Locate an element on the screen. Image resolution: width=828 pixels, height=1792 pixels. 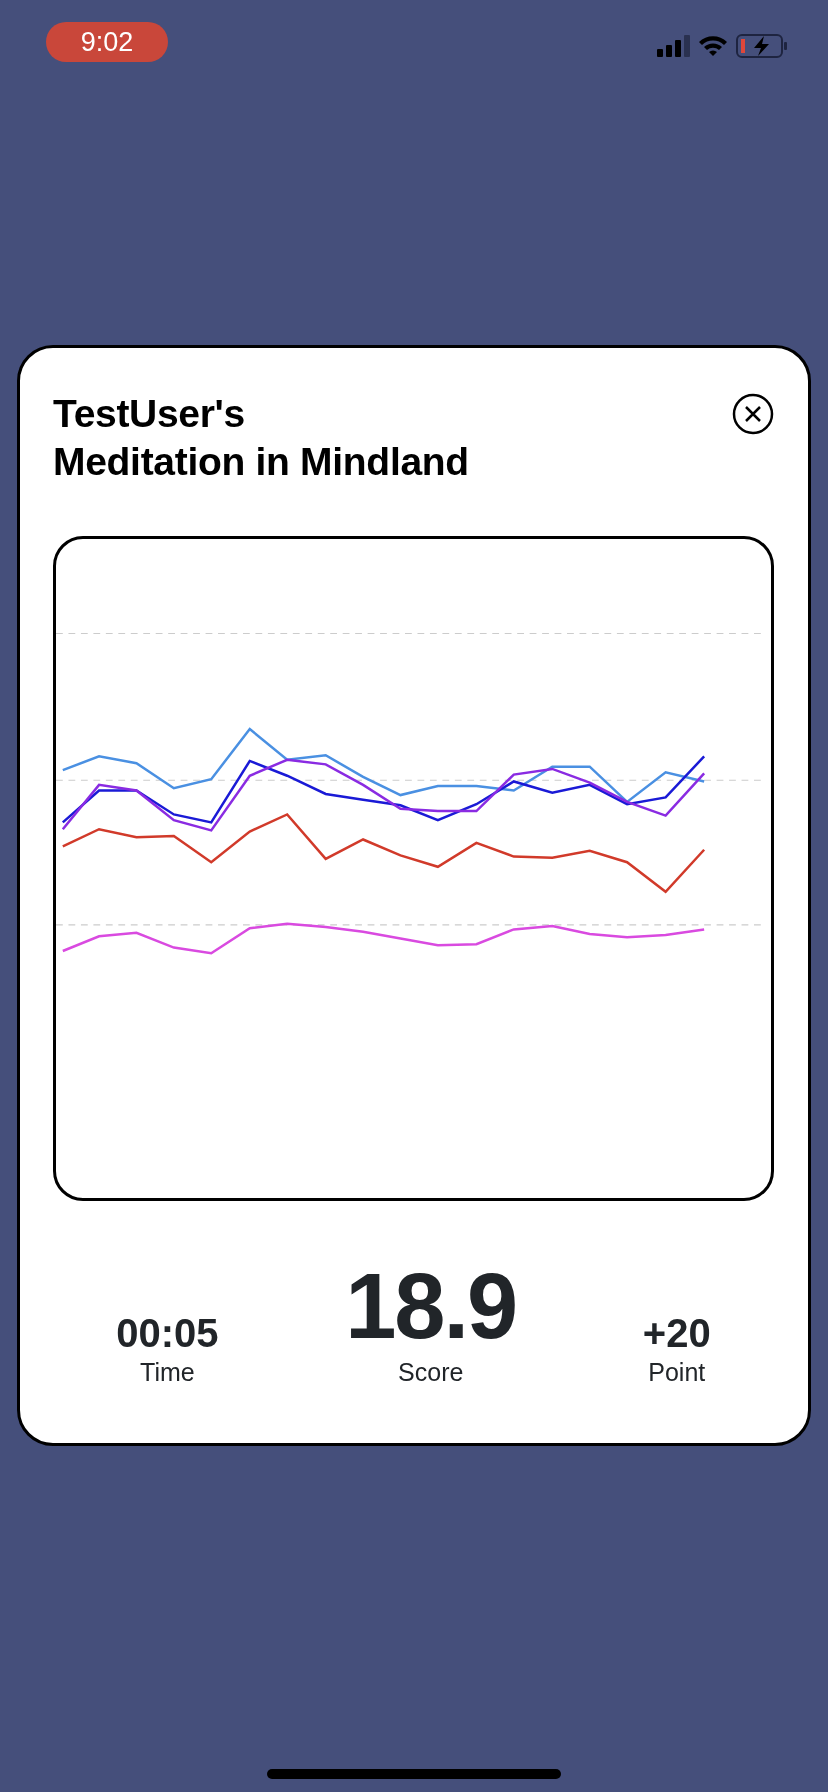
status-time: 9:02 is located at coordinates (107, 42).